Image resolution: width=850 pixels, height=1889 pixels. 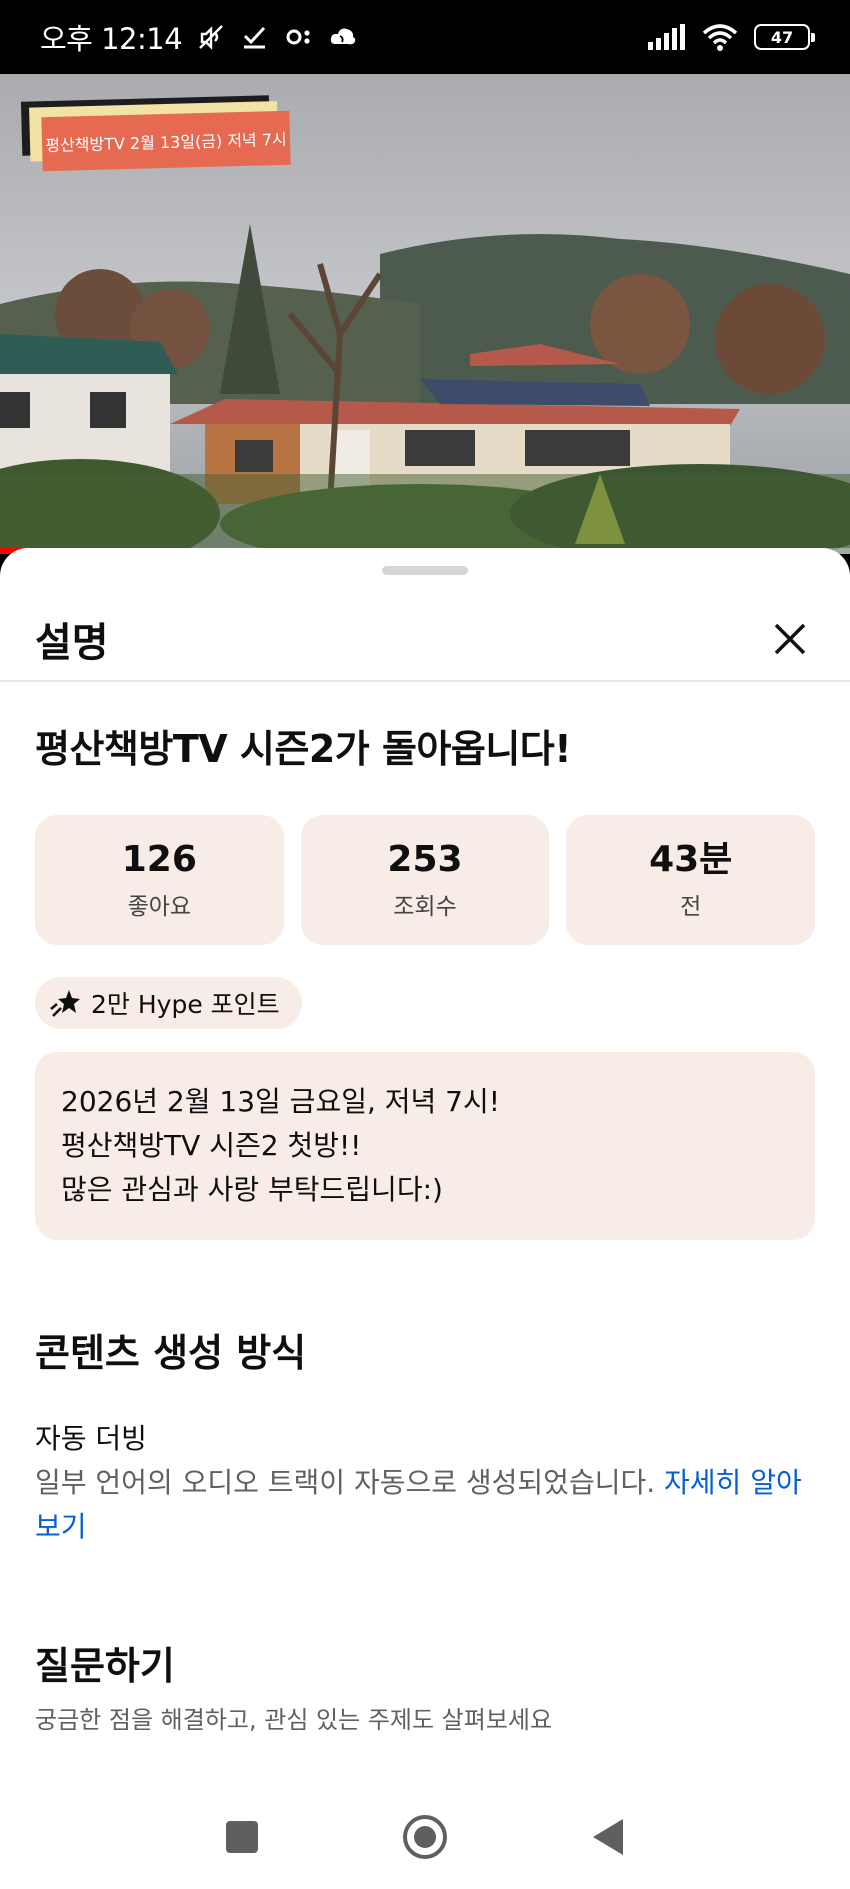 I want to click on likes-count: 126, so click(x=159, y=860).